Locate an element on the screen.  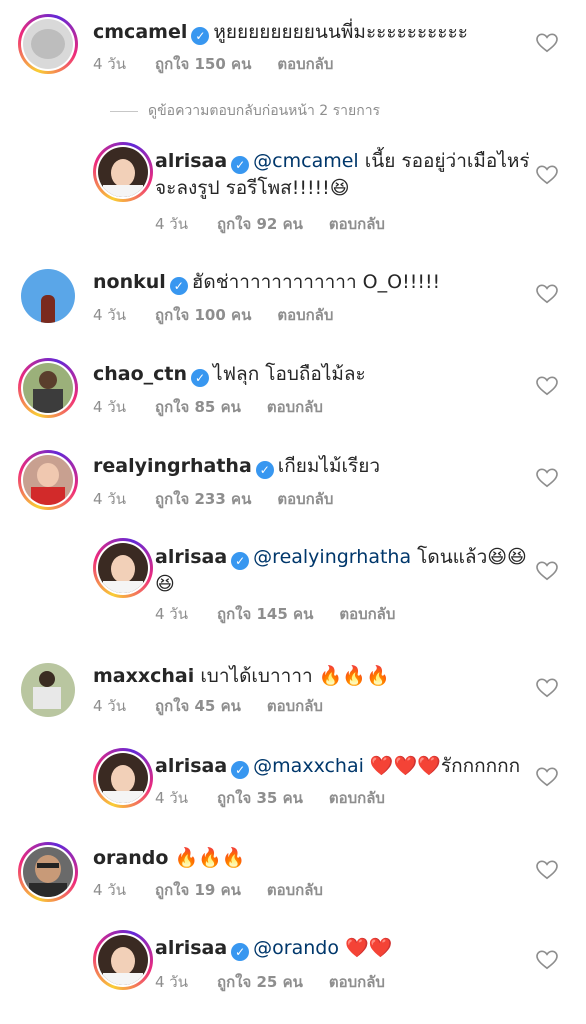
likes-count: ถูกใจ 25 คน is located at coordinates (260, 982).